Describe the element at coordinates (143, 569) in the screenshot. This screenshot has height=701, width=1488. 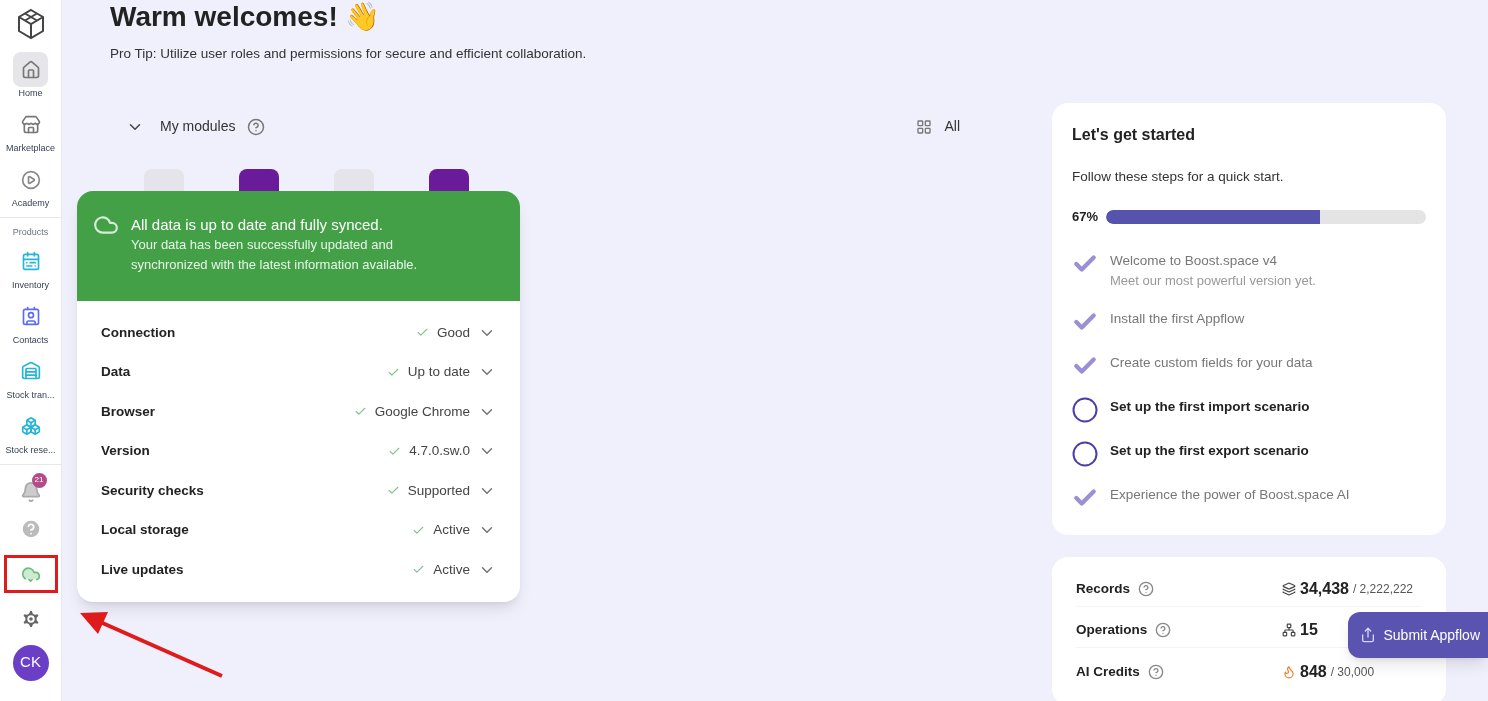
I see `status-label: Live updates` at that location.